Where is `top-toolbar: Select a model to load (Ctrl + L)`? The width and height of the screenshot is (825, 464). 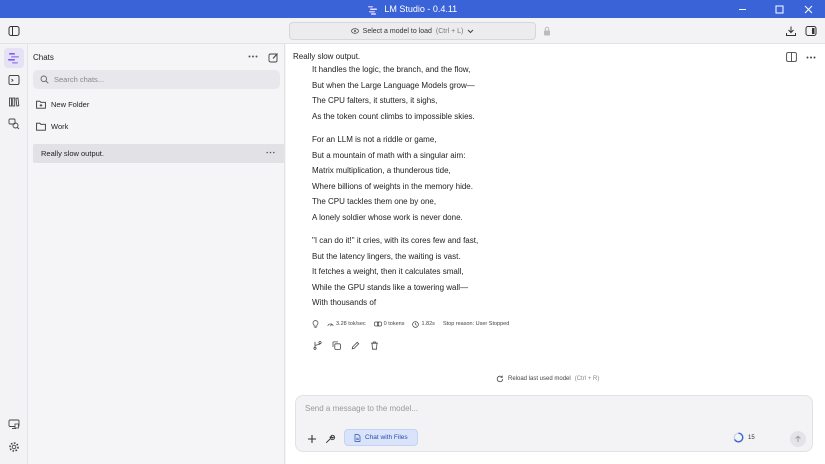 top-toolbar: Select a model to load (Ctrl + L) is located at coordinates (412, 31).